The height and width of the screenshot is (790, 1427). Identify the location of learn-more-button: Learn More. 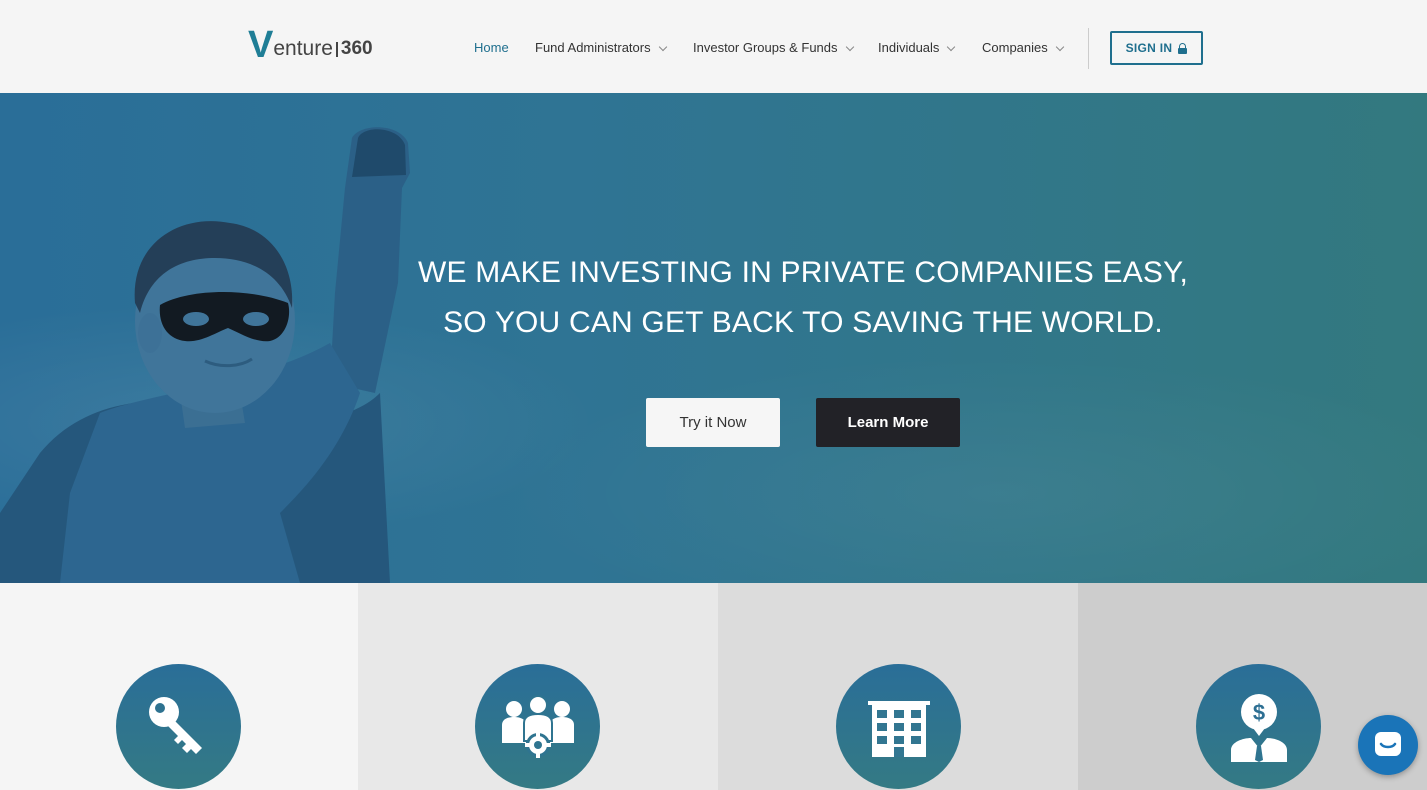
(888, 422).